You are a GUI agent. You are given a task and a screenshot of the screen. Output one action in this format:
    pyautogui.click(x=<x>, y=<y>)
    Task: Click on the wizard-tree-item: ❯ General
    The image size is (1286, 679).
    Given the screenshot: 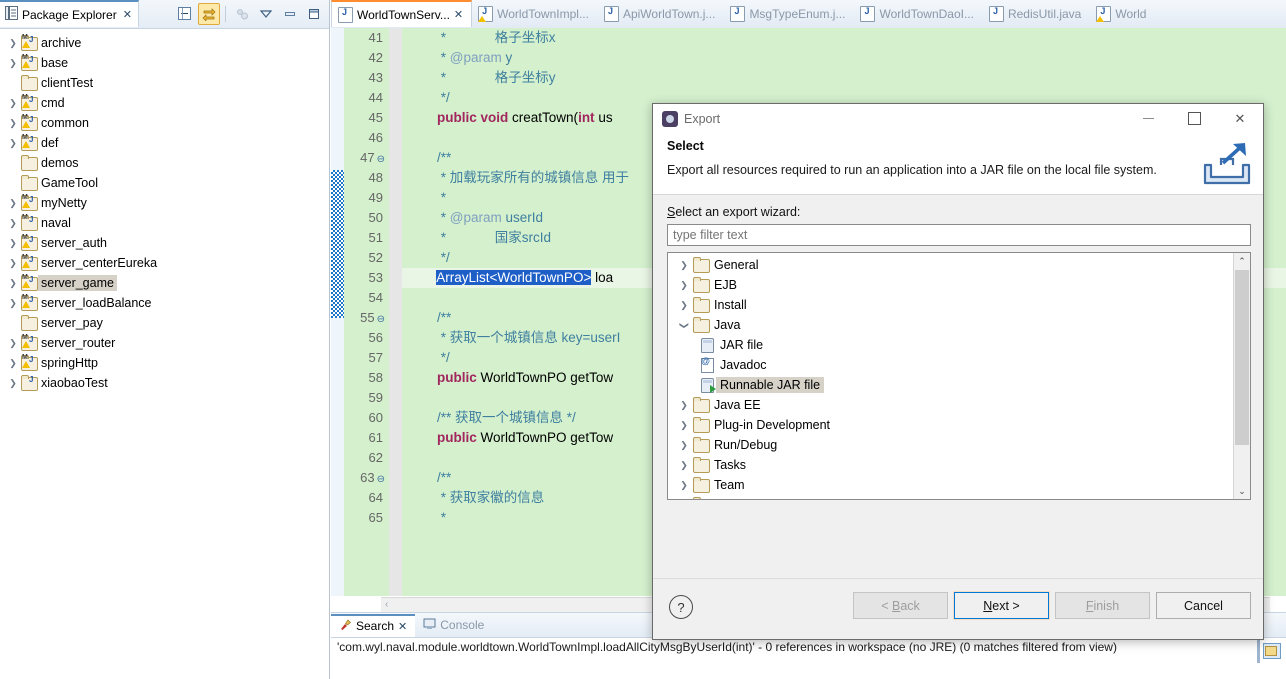 What is the action you would take?
    pyautogui.click(x=951, y=265)
    